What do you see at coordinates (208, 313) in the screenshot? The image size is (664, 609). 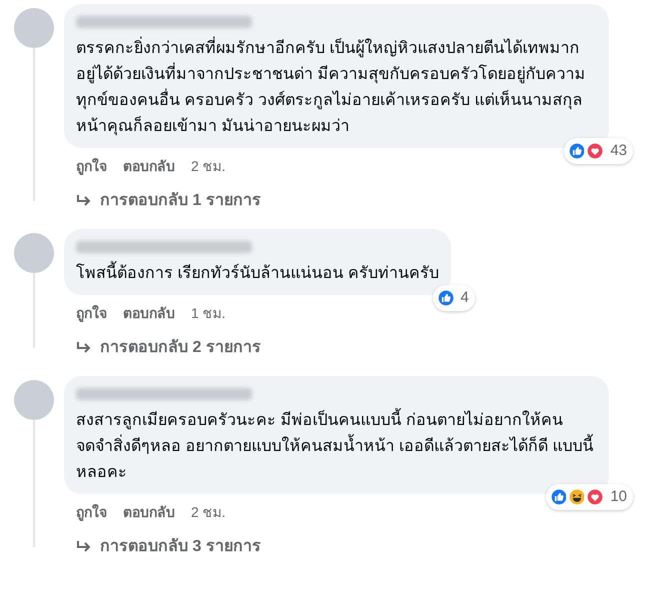 I see `timestamp: 1 ชม.` at bounding box center [208, 313].